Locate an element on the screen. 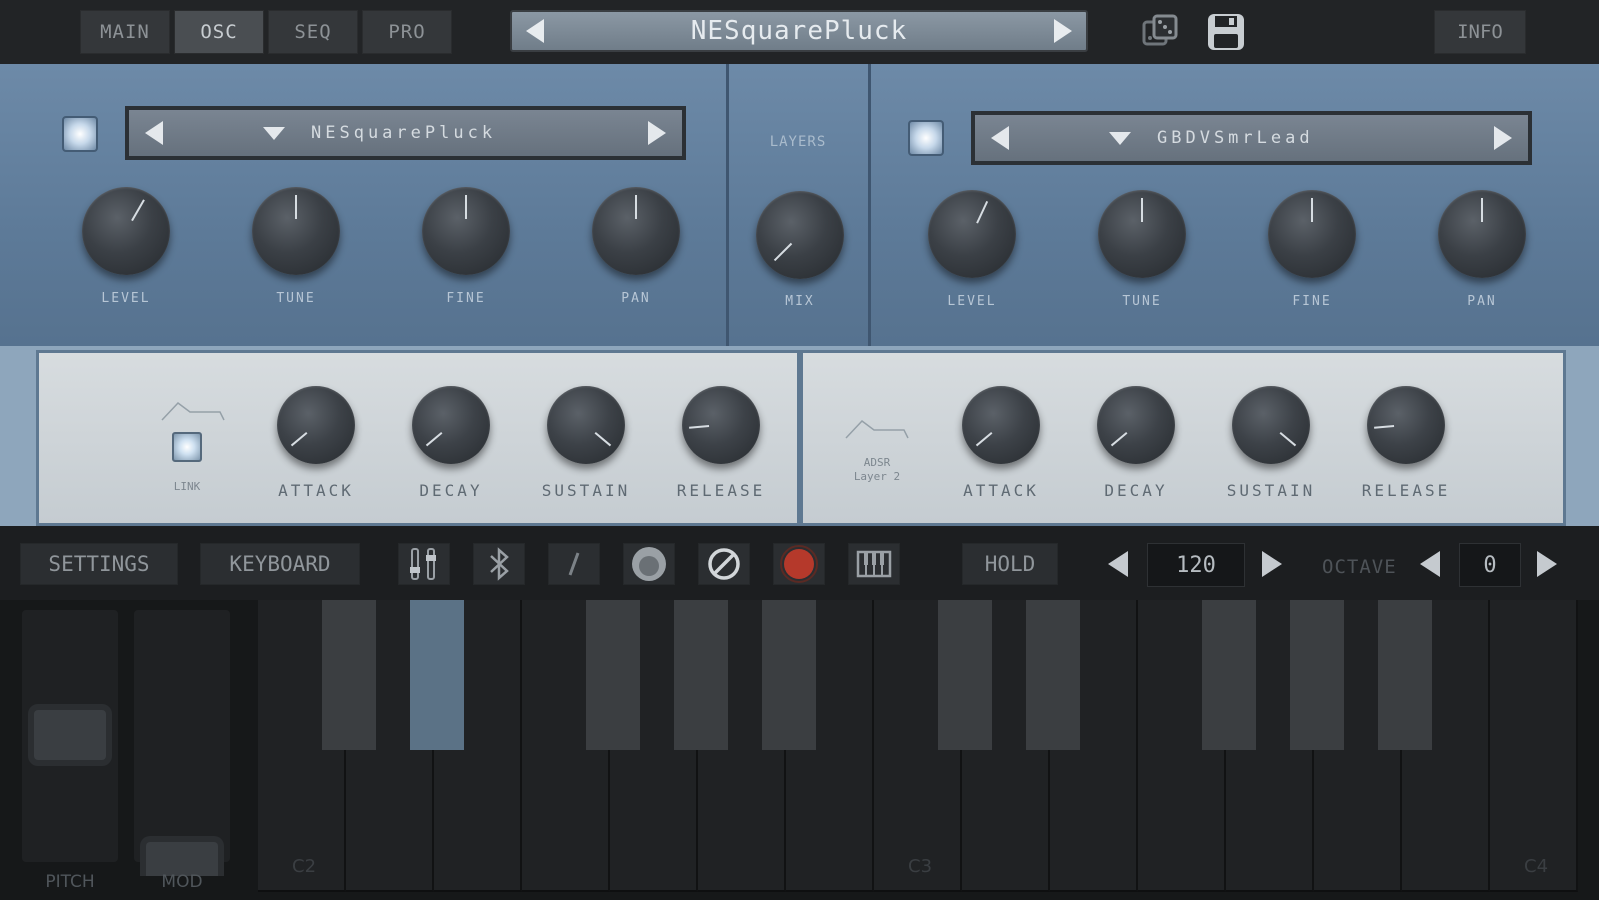 This screenshot has height=900, width=1599. layer1-wave-name: NESquarePluck is located at coordinates (404, 133).